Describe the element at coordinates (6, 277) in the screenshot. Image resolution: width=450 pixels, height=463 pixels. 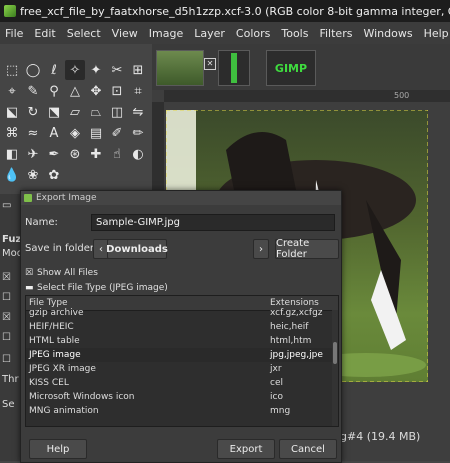
I see `checkbox-antialias: ☒` at that location.